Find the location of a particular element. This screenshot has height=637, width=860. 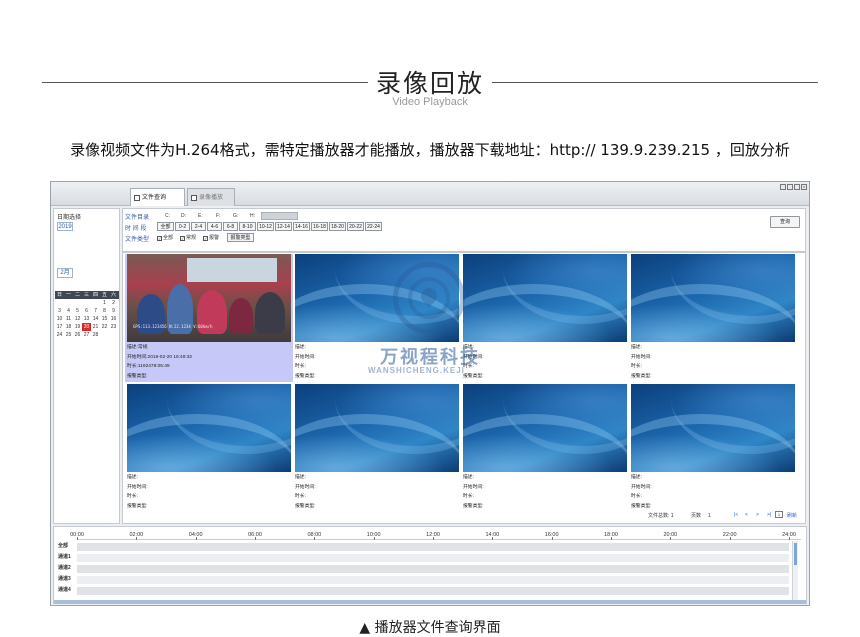

year-field: 2019 is located at coordinates (65, 226).